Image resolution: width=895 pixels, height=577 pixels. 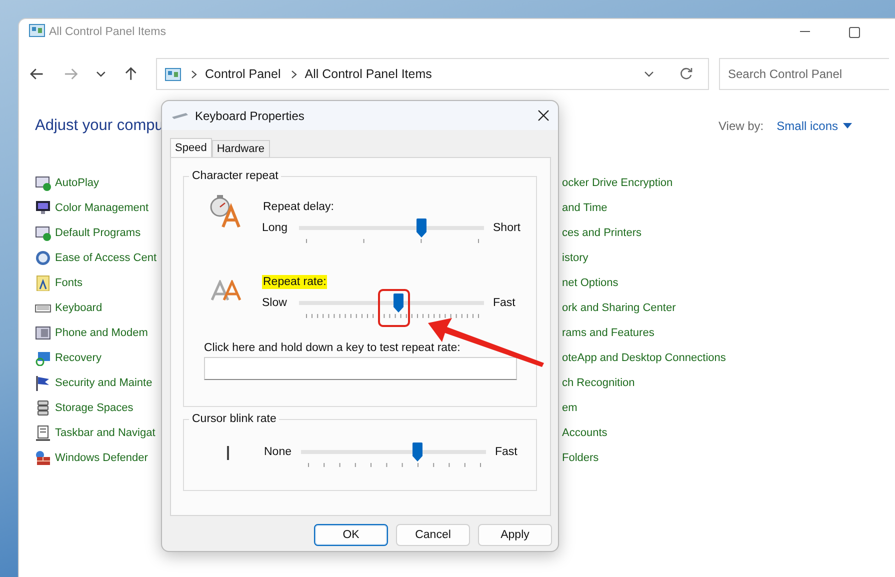 I want to click on applet-link: net Options, so click(x=590, y=282).